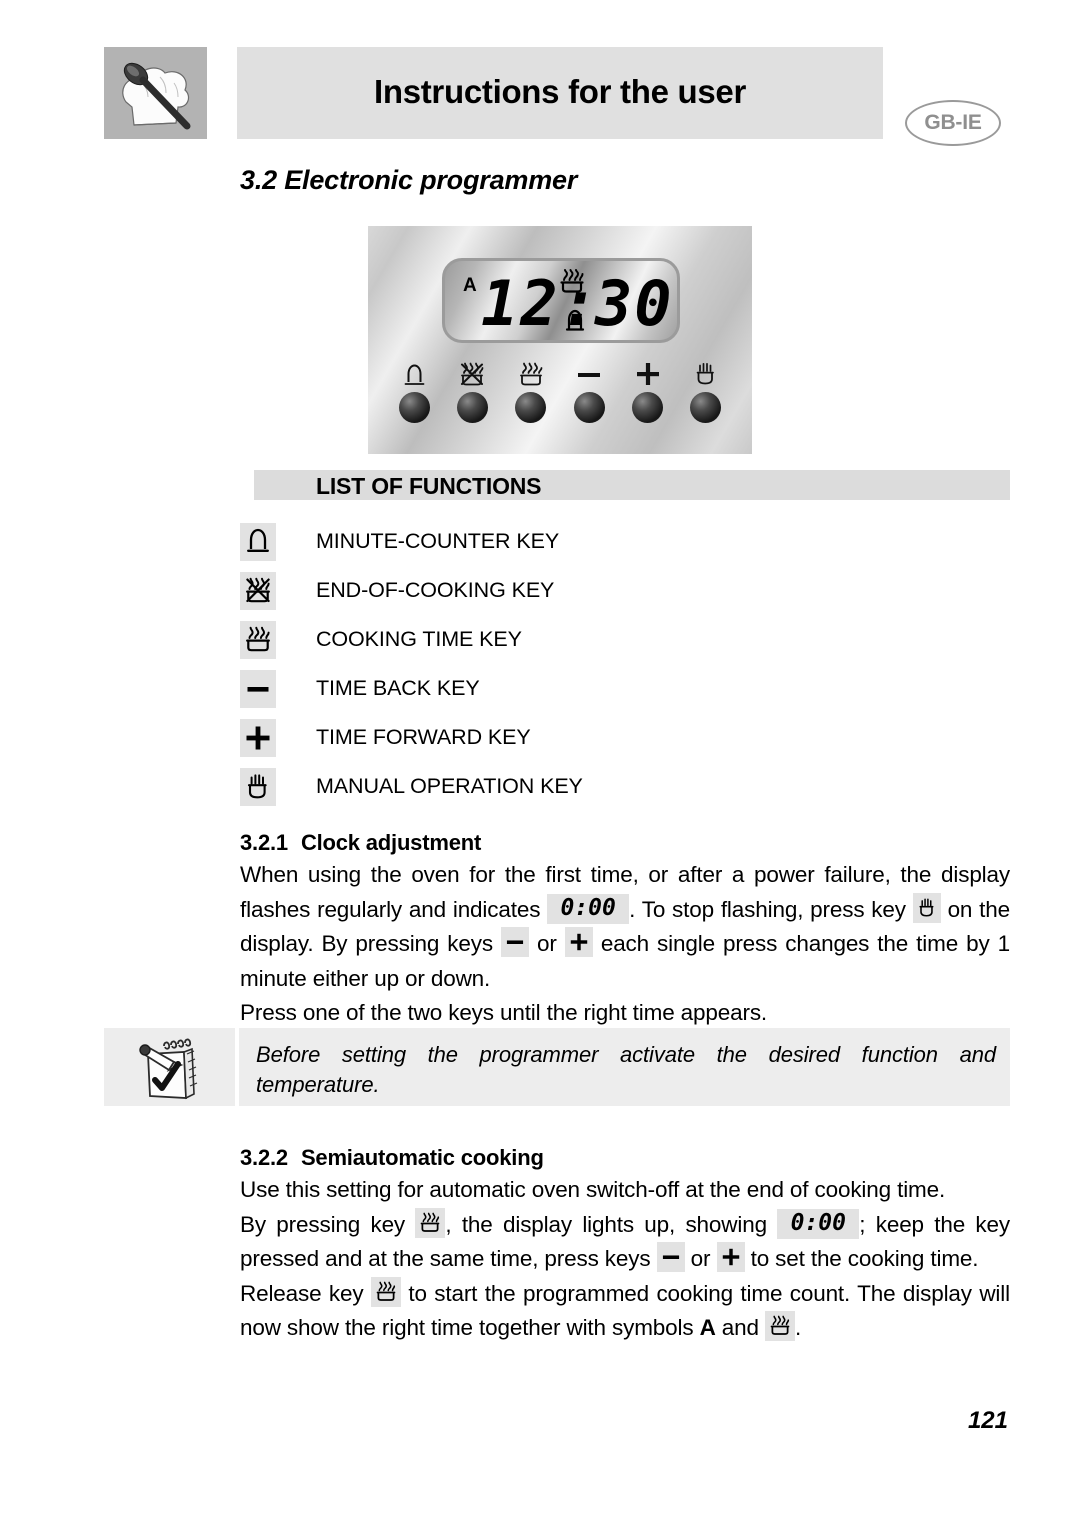 The height and width of the screenshot is (1529, 1080). Describe the element at coordinates (625, 843) in the screenshot. I see `clock-adjustment-heading: 3.2.1 Clock adjustment` at that location.